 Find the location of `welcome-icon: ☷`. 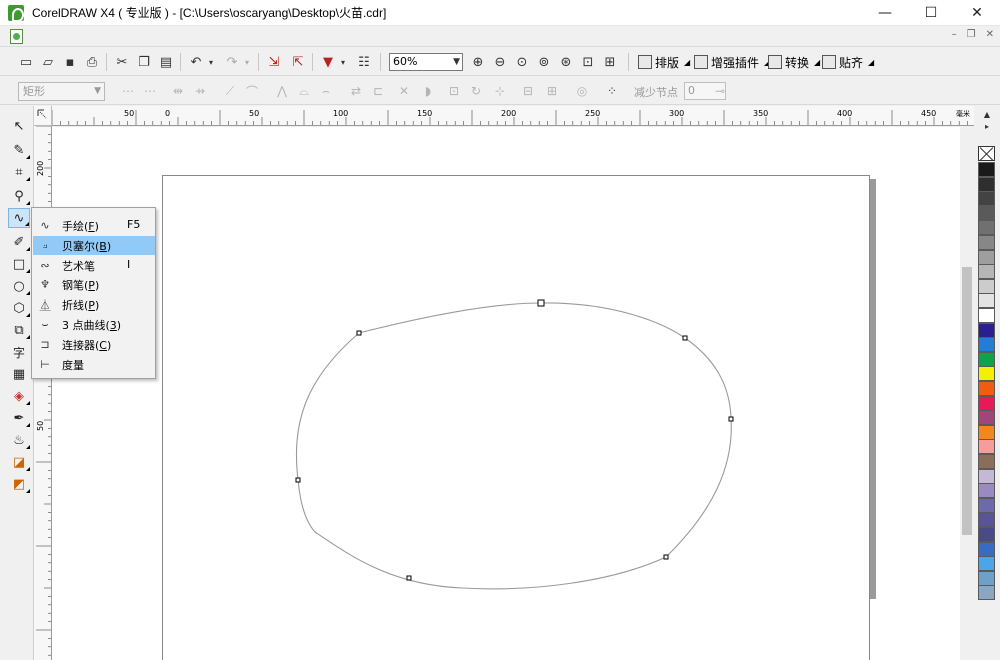

welcome-icon: ☷ is located at coordinates (364, 62).